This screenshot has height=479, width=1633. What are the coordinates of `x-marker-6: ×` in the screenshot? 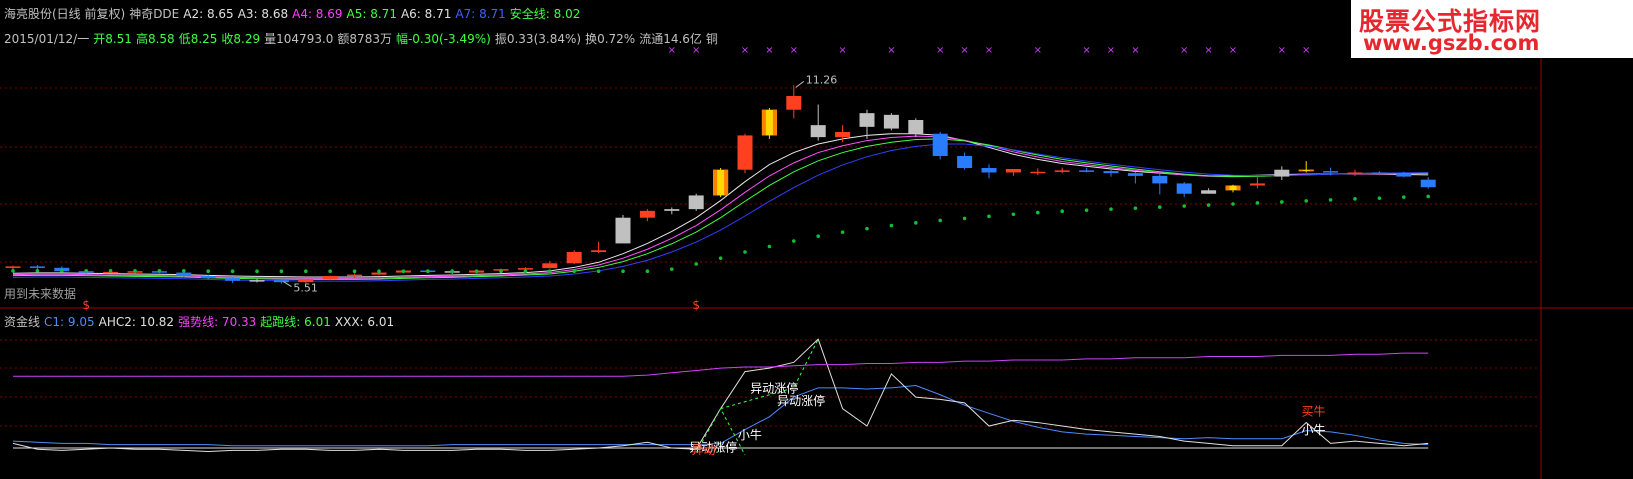 It's located at (891, 50).